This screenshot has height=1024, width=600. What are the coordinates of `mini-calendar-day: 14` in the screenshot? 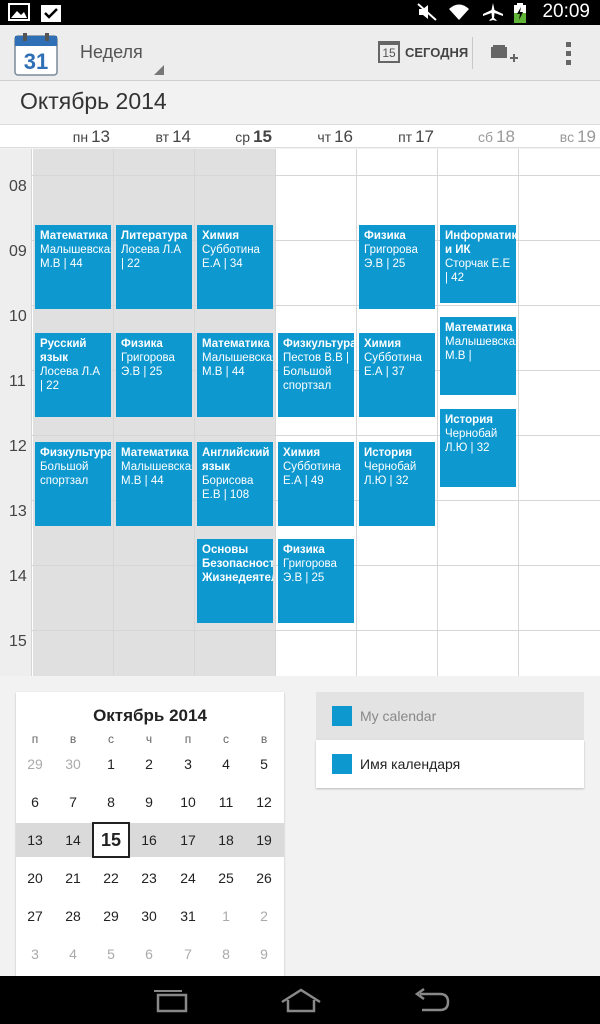 It's located at (73, 840).